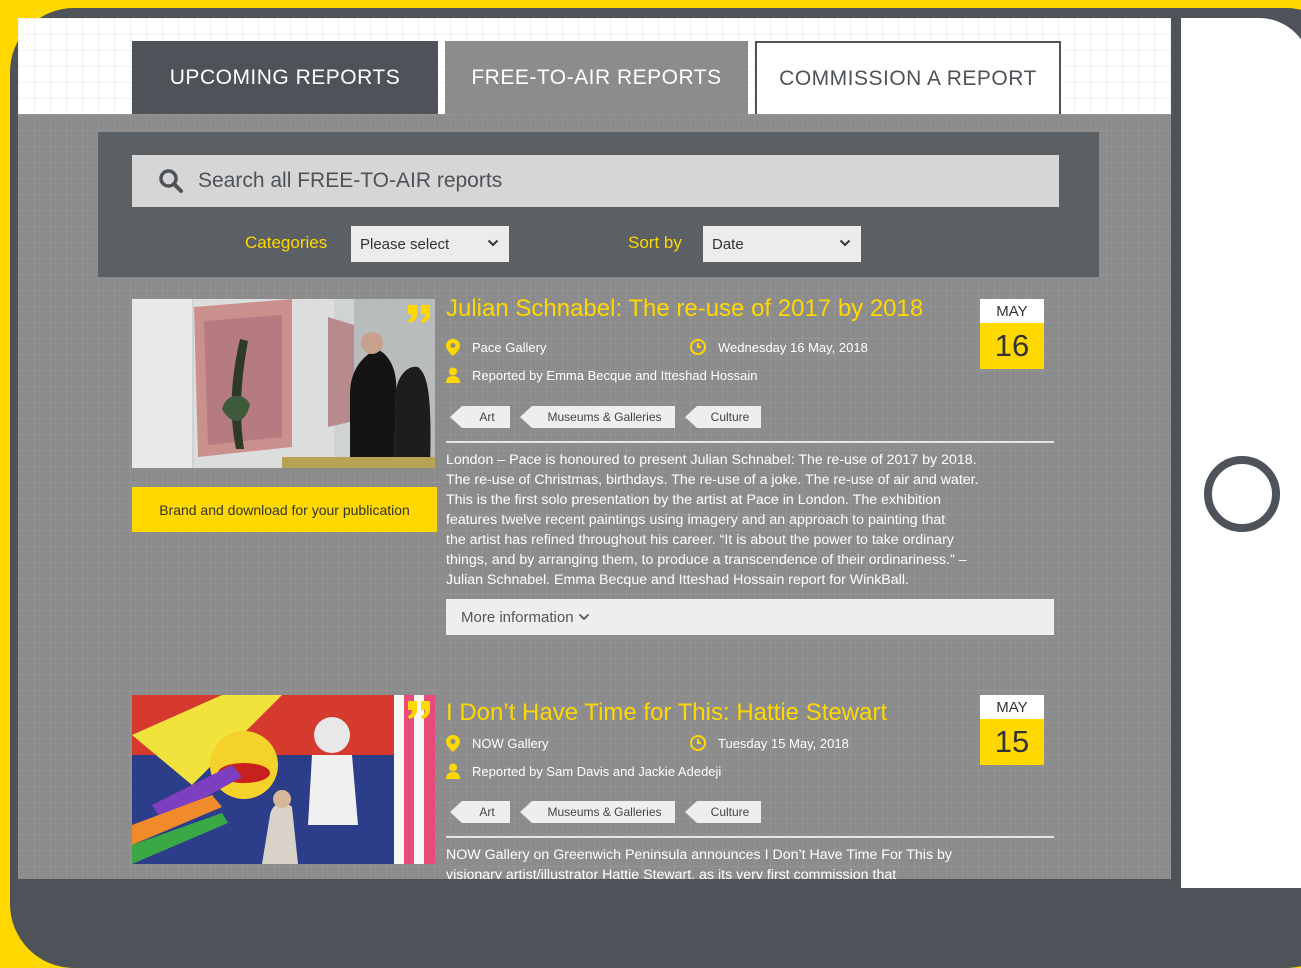  I want to click on venue-text: NOW Gallery, so click(510, 743).